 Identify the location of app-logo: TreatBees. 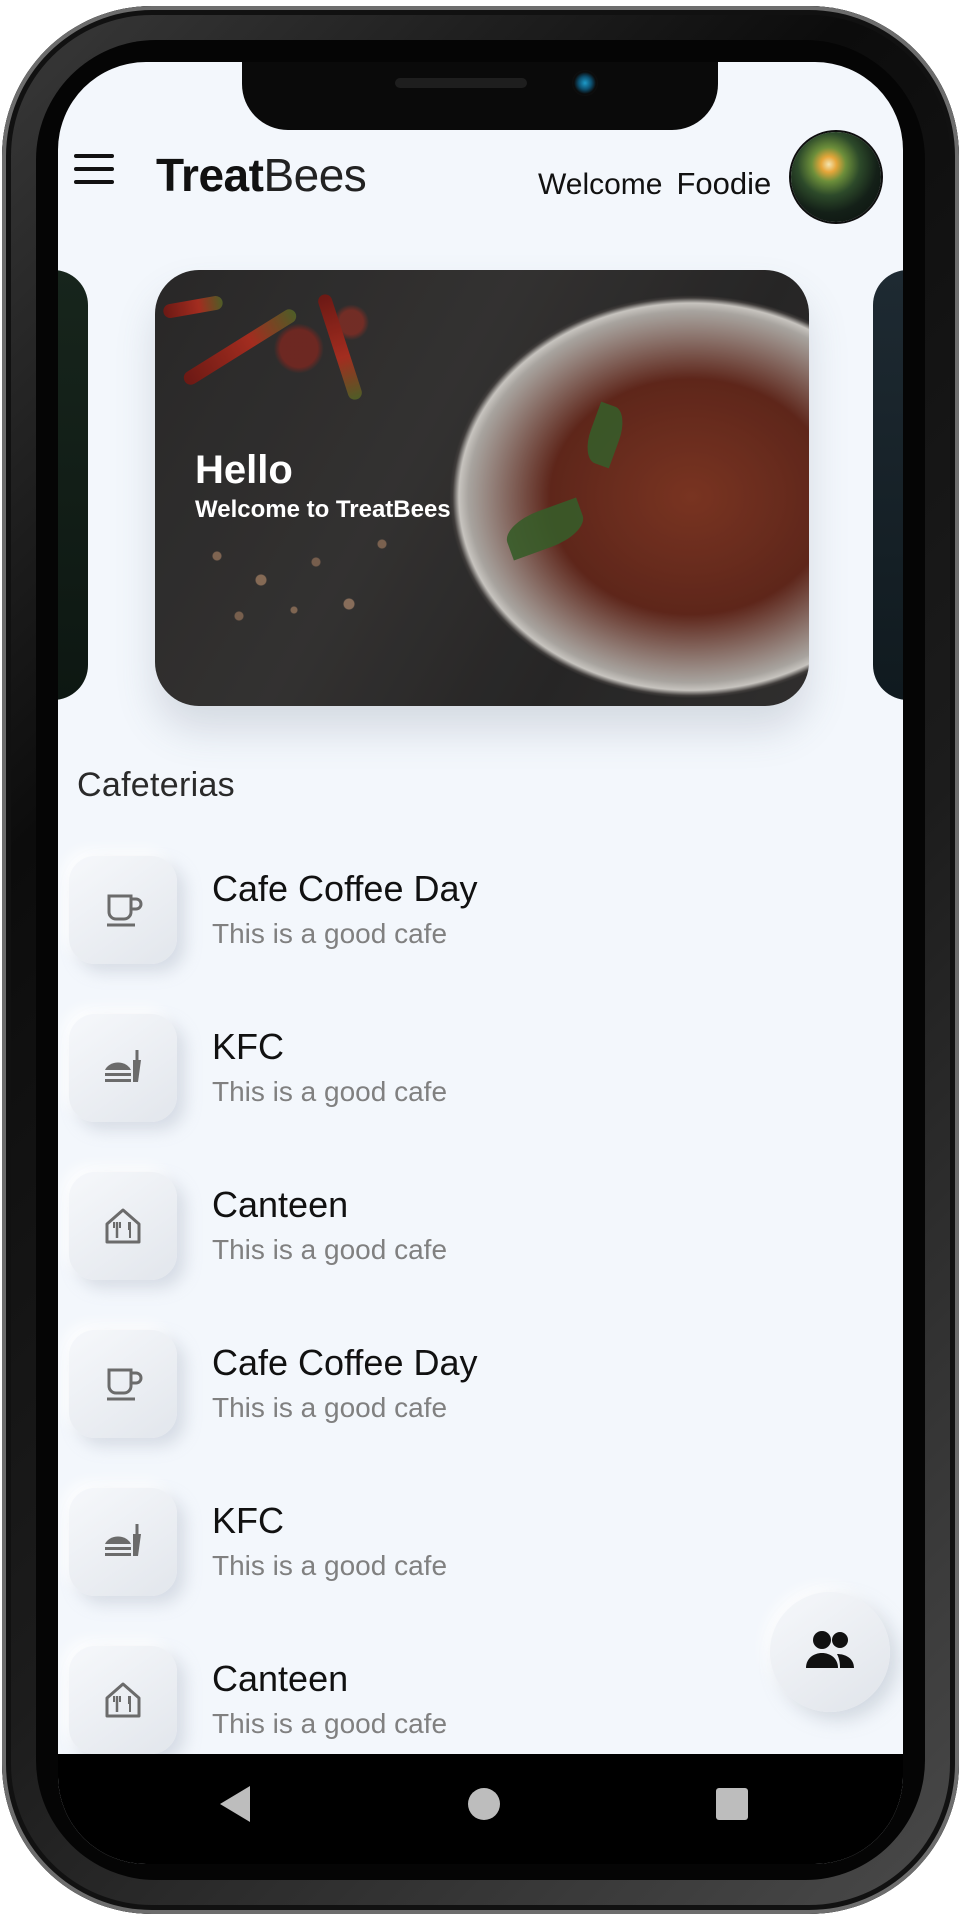
(261, 175).